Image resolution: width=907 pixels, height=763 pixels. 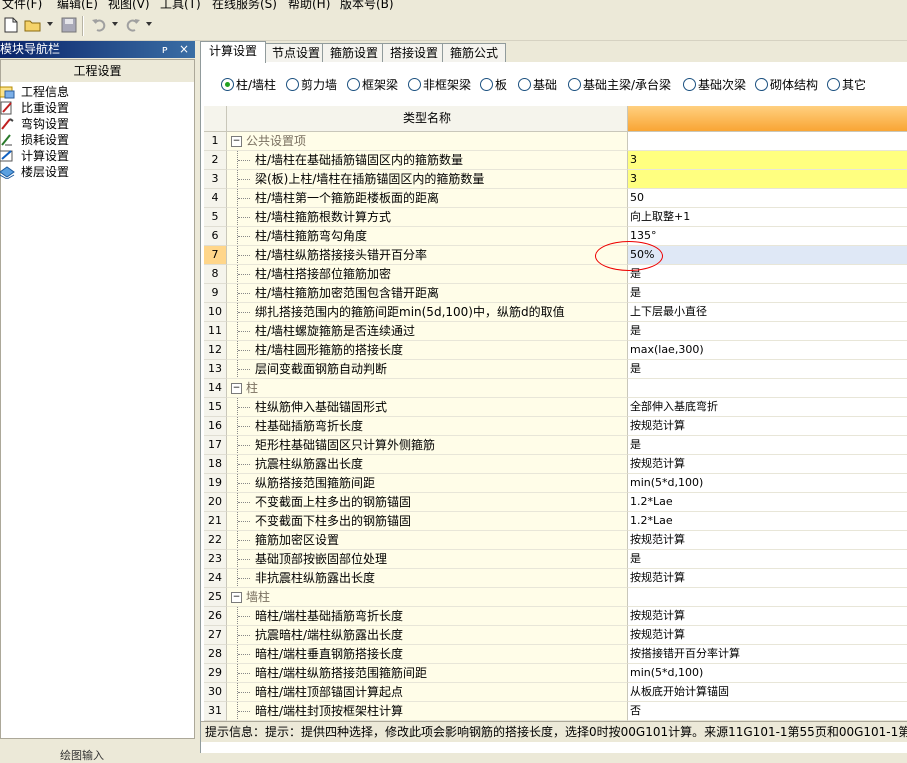 I want to click on close-icon: ×, so click(x=184, y=49).